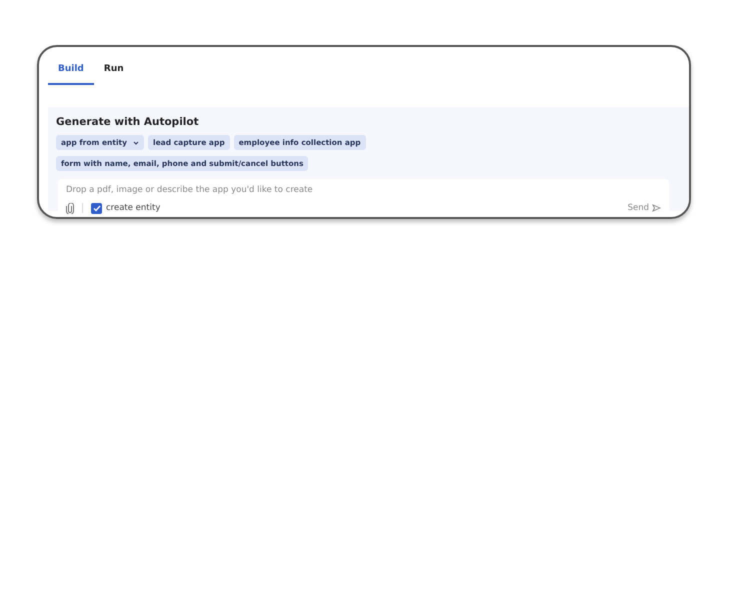 This screenshot has height=600, width=733. Describe the element at coordinates (136, 143) in the screenshot. I see `caret-icon` at that location.